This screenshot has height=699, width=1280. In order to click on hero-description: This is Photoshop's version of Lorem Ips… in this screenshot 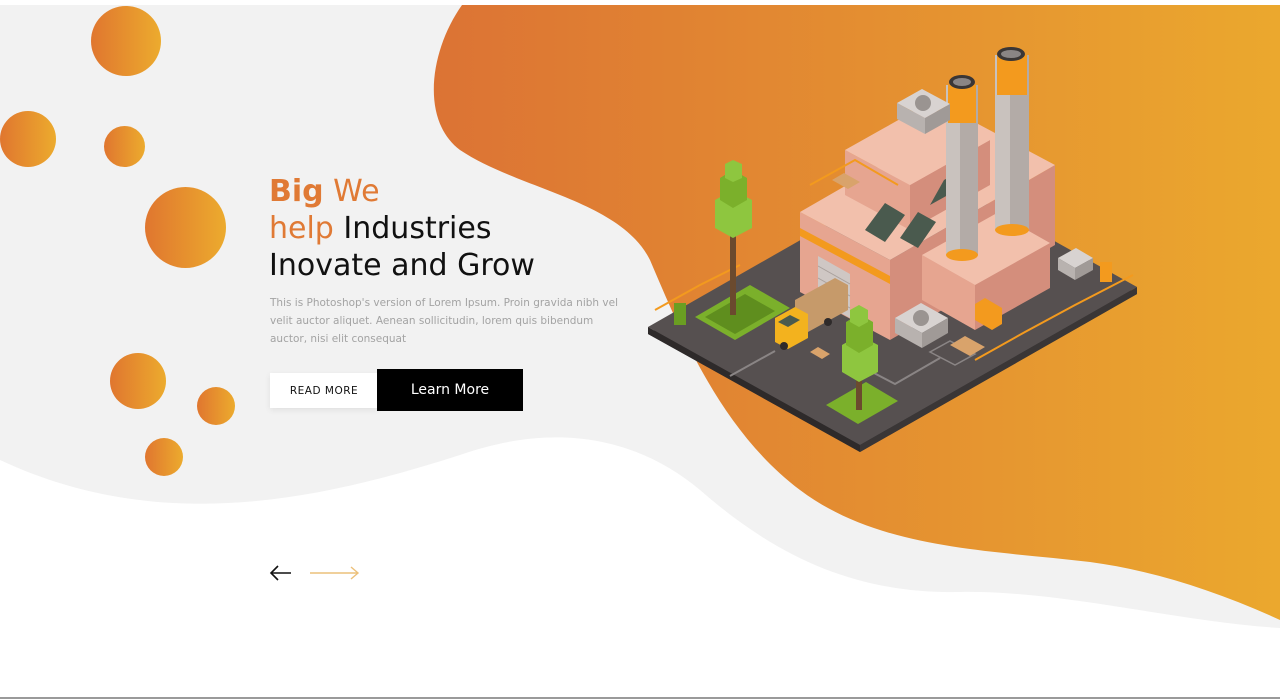, I will do `click(444, 321)`.